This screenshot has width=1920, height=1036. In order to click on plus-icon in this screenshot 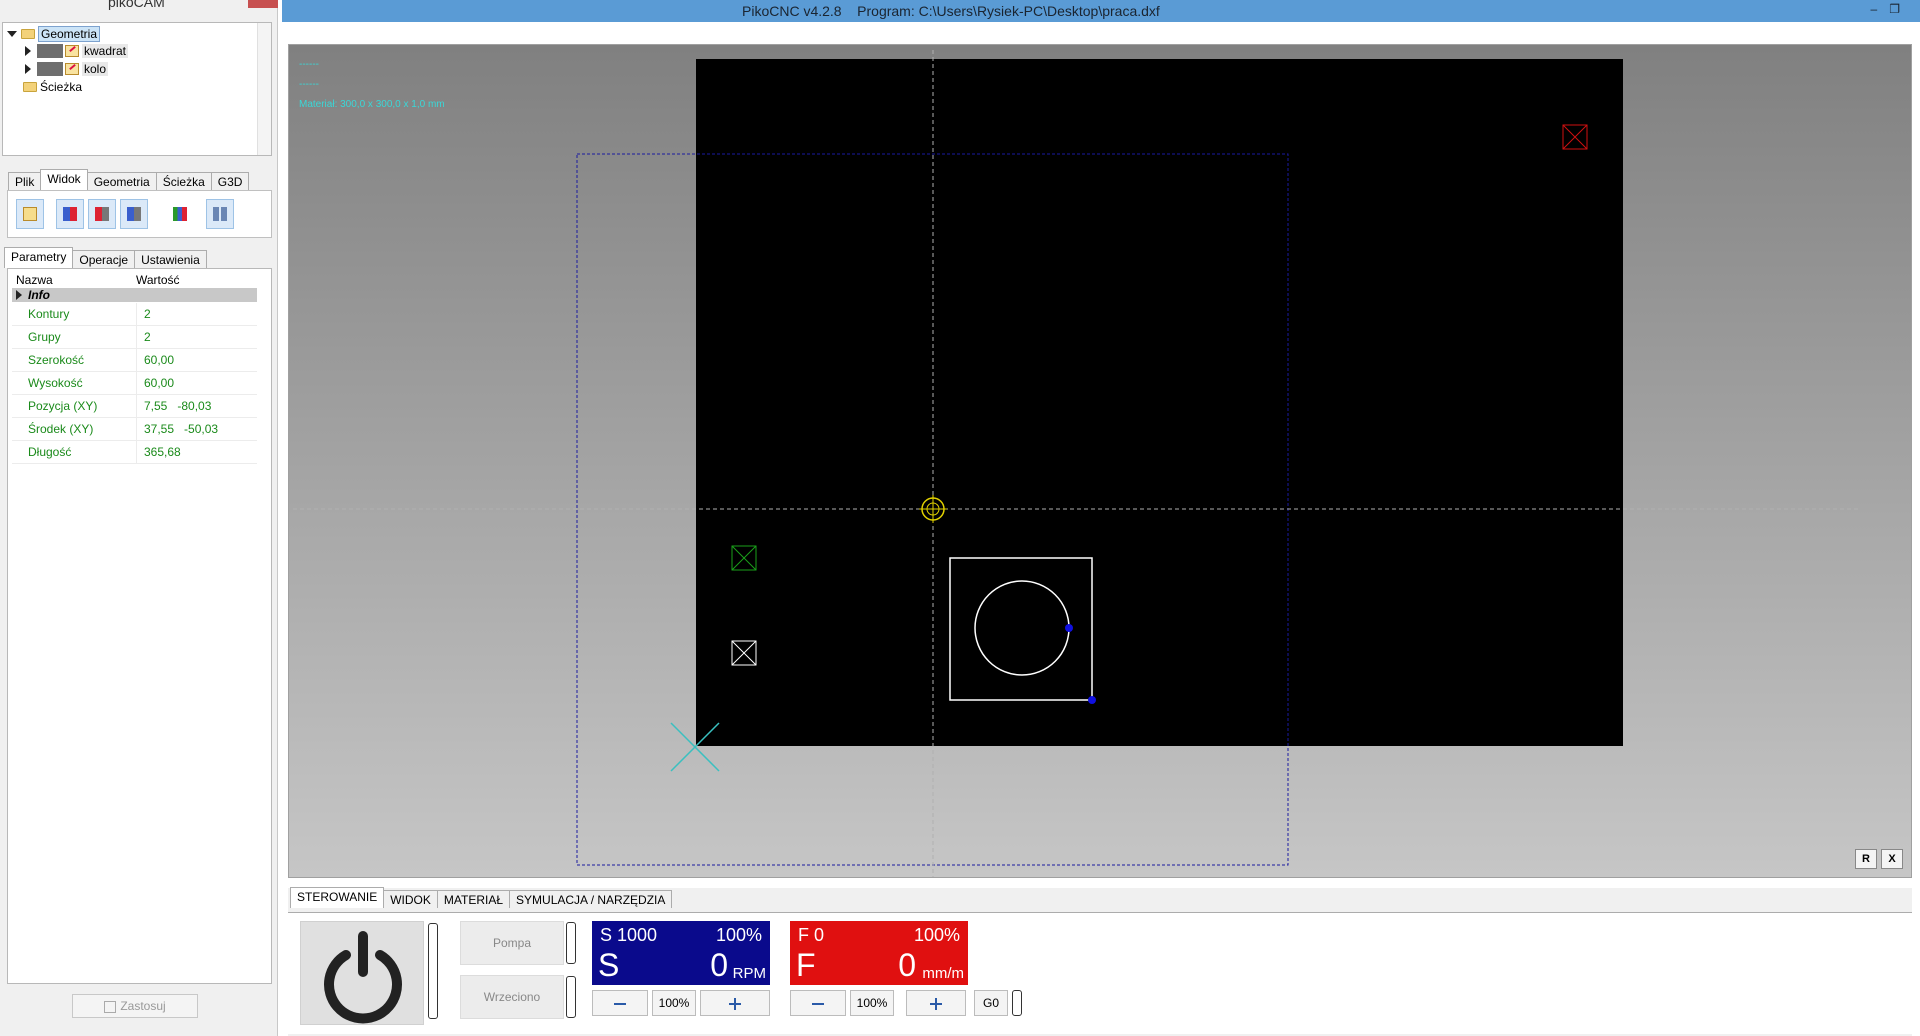, I will do `click(735, 1003)`.